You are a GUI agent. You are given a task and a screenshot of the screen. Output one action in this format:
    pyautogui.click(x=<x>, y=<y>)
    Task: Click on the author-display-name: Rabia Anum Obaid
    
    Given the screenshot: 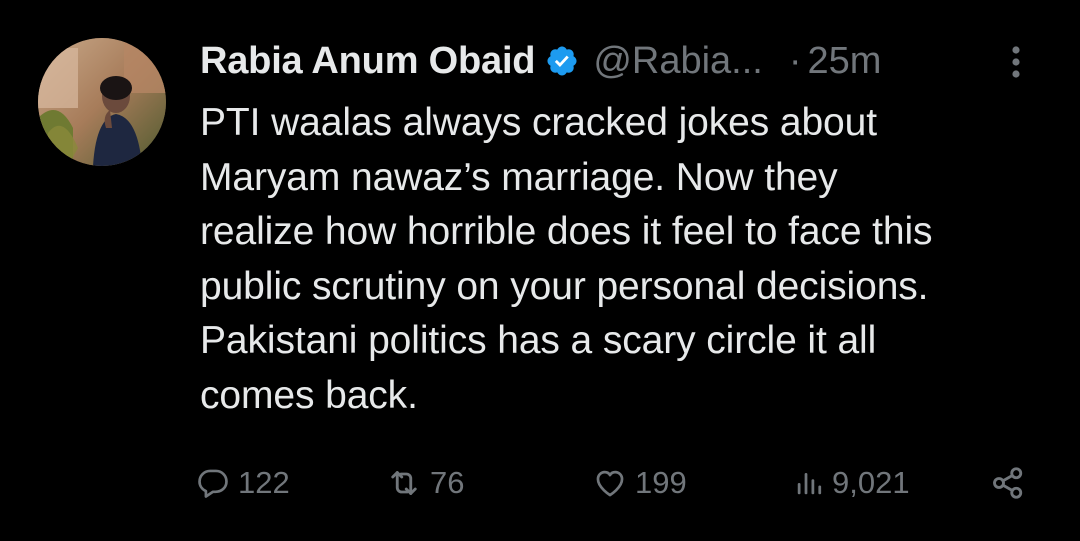 What is the action you would take?
    pyautogui.click(x=368, y=61)
    